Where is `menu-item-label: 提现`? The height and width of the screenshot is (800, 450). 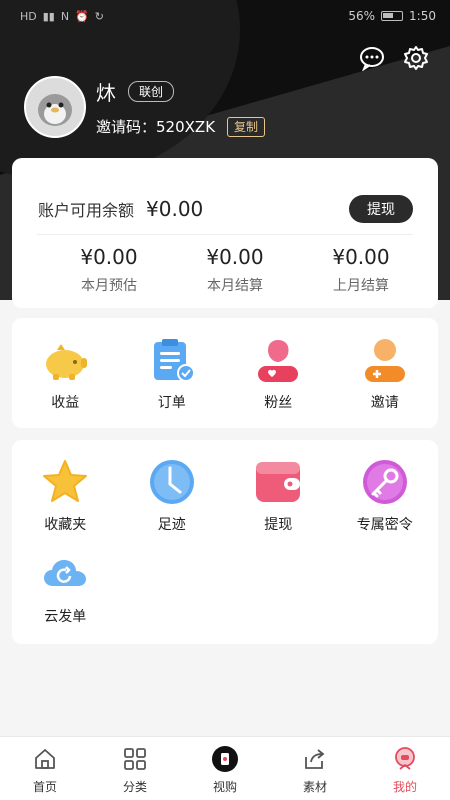 menu-item-label: 提现 is located at coordinates (278, 525).